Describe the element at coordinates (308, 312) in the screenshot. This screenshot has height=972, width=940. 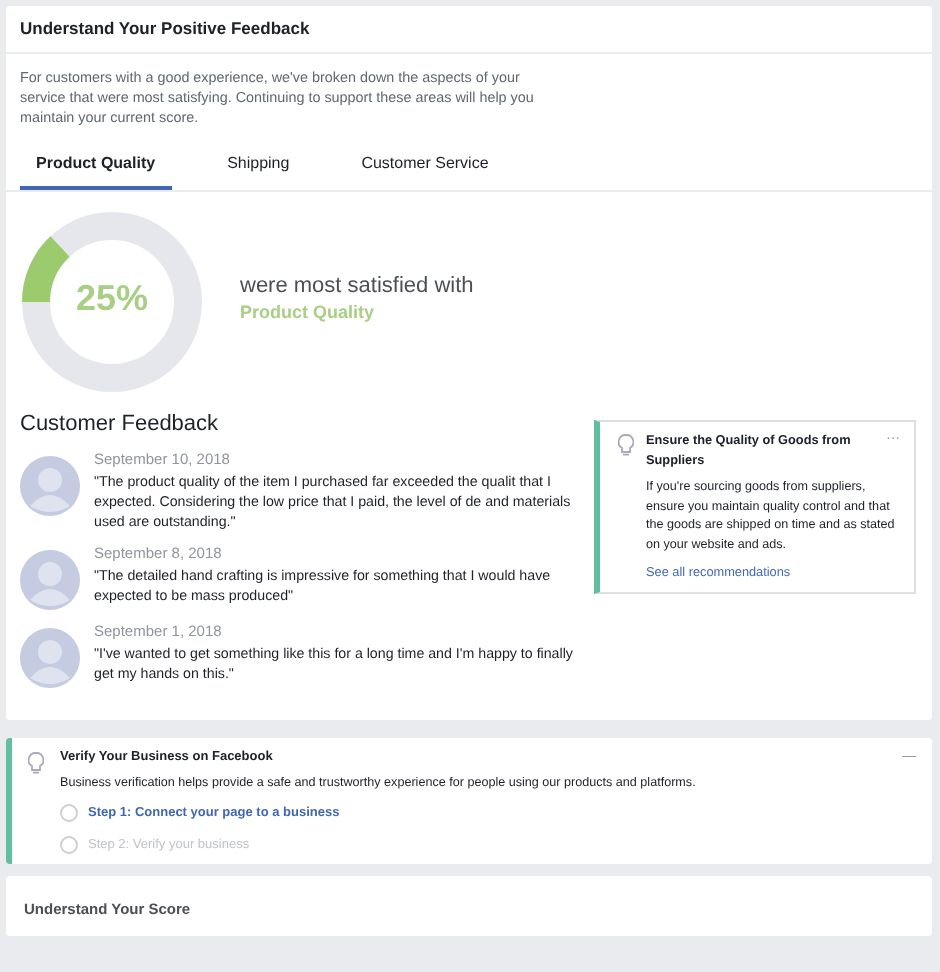
I see `aspect-label: Product Quality` at that location.